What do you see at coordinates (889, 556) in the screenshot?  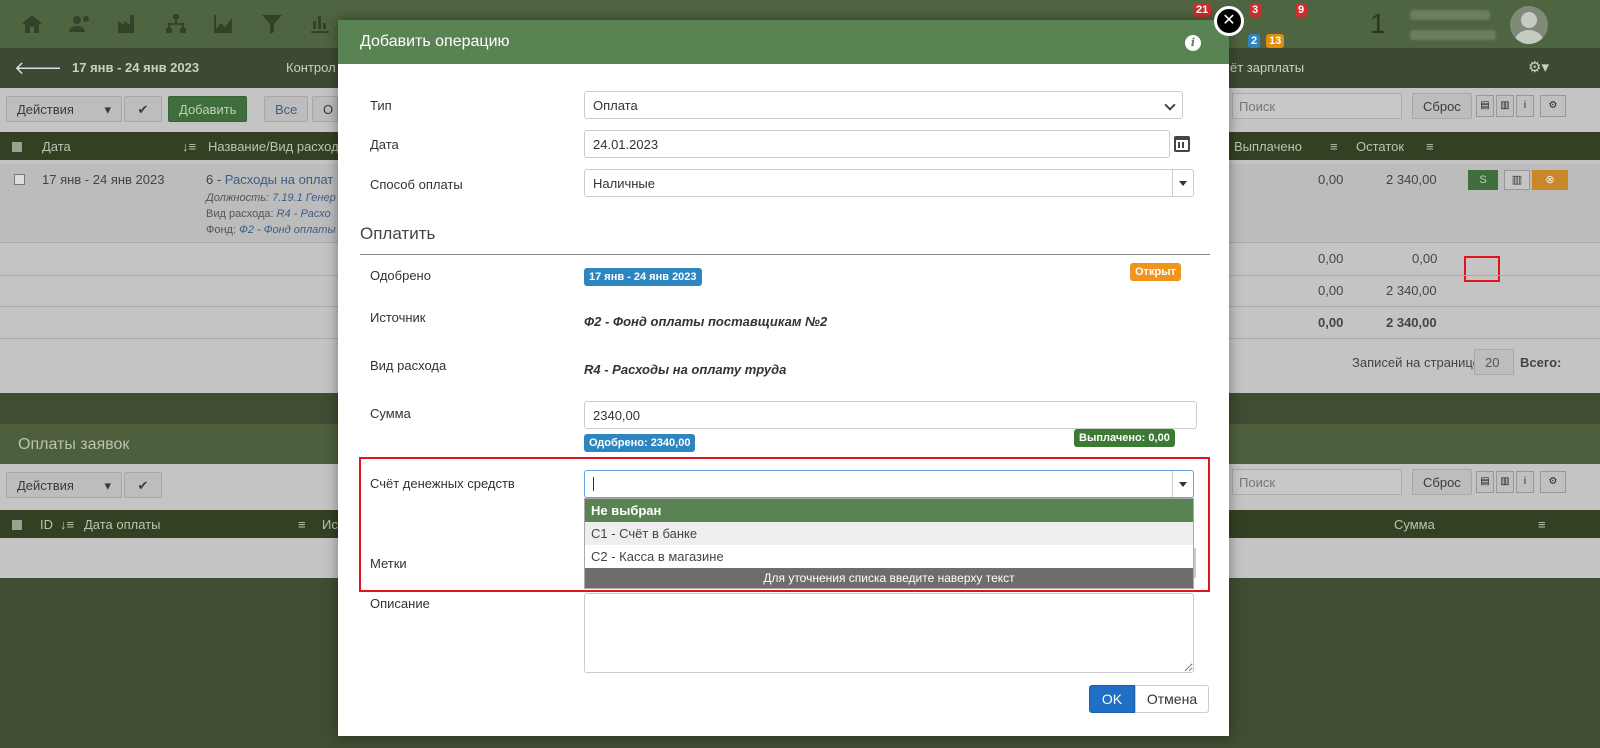 I see `dropdown-option: С2 - Касса в магазине` at bounding box center [889, 556].